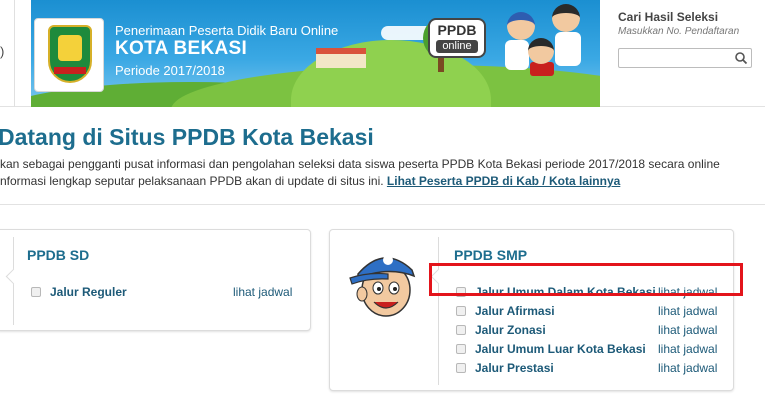 This screenshot has width=765, height=411. Describe the element at coordinates (679, 31) in the screenshot. I see `search-hint: Masukkan No. Pendaftaran` at that location.